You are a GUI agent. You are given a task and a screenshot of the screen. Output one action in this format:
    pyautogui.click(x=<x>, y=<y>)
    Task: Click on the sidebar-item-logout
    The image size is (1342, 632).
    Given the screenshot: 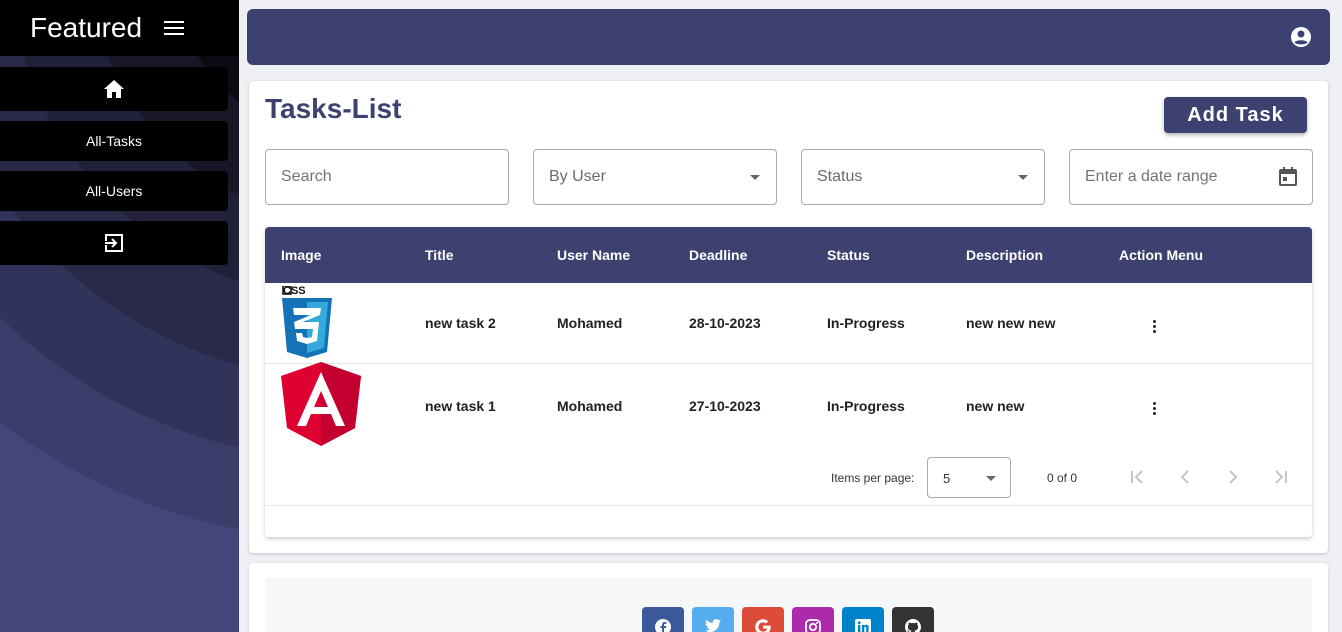 What is the action you would take?
    pyautogui.click(x=114, y=243)
    